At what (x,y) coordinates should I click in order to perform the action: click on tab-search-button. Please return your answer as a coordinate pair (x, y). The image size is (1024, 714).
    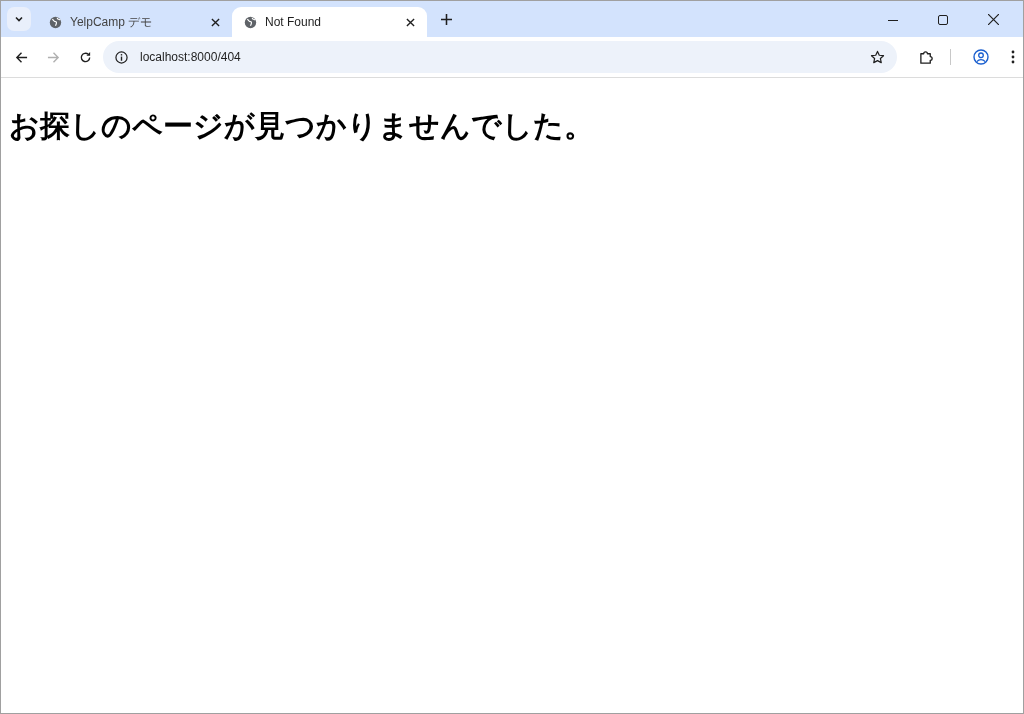
    Looking at the image, I should click on (19, 19).